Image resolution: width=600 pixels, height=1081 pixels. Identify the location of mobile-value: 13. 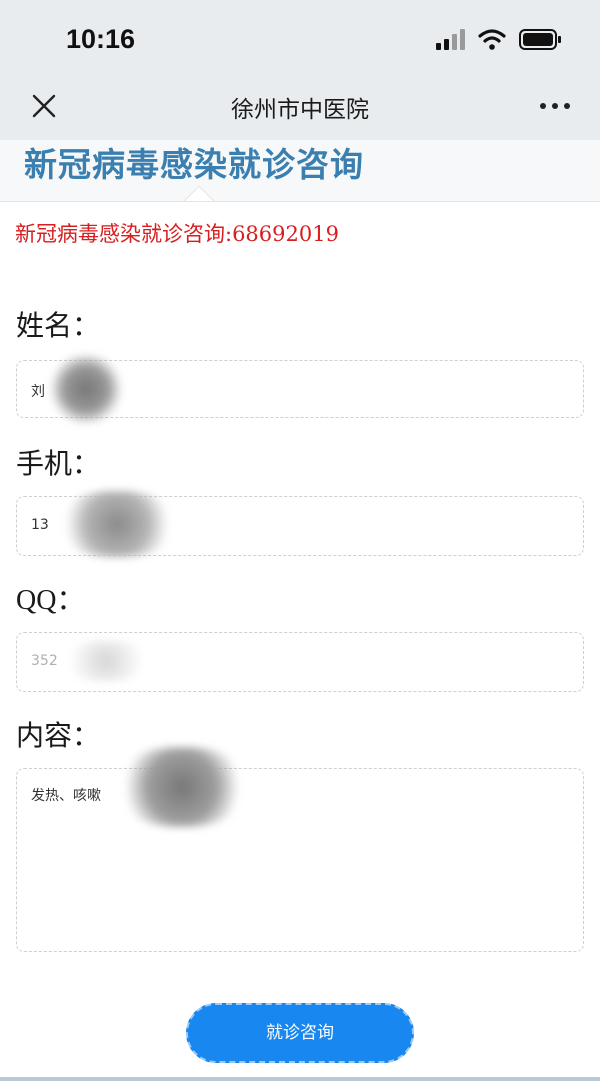
(40, 525).